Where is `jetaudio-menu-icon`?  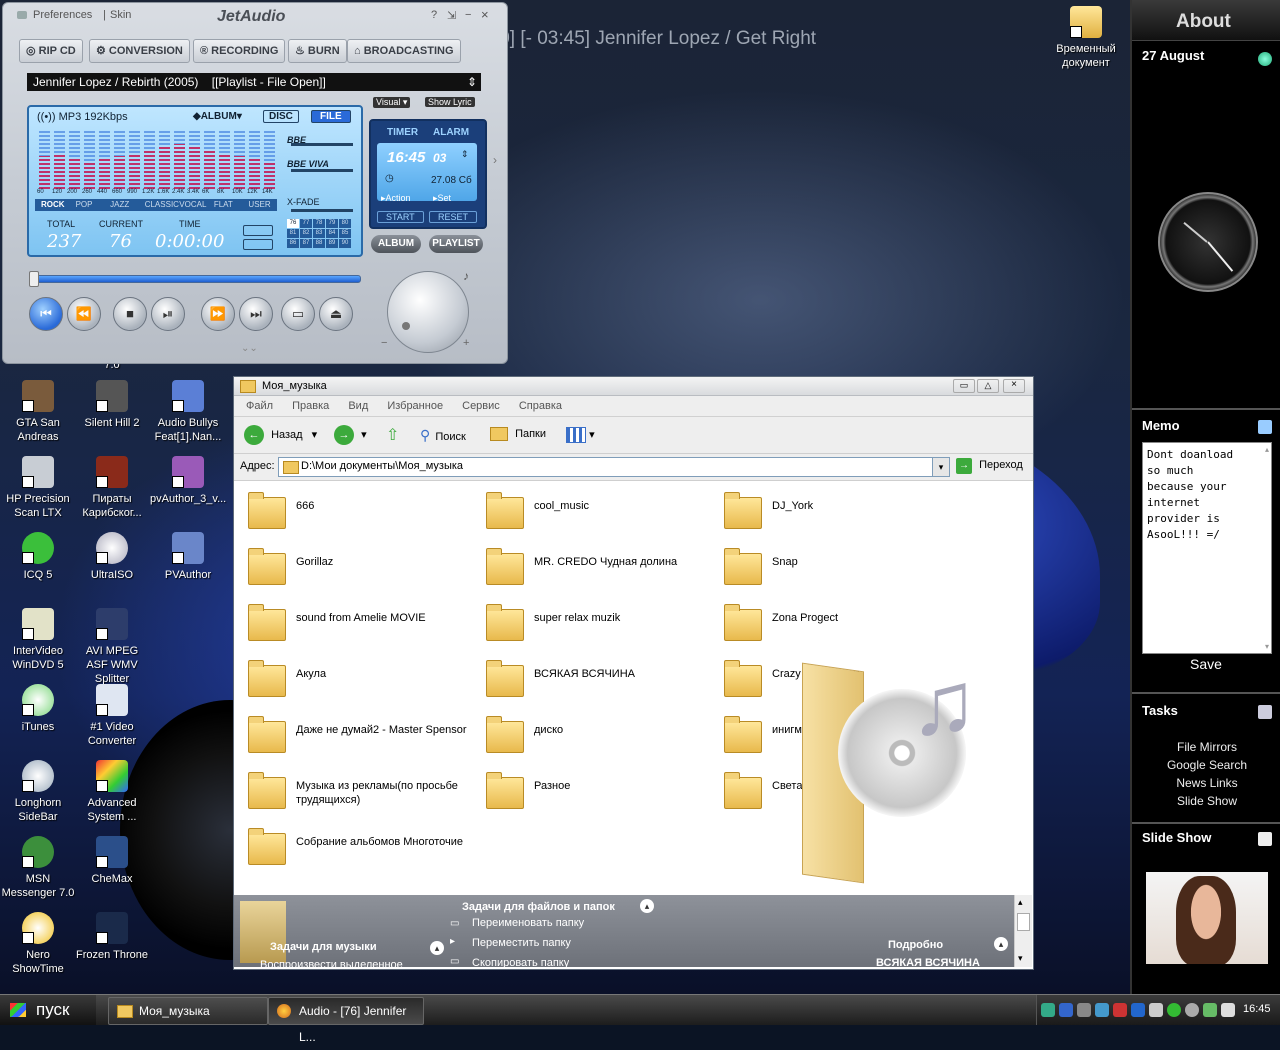 jetaudio-menu-icon is located at coordinates (22, 15).